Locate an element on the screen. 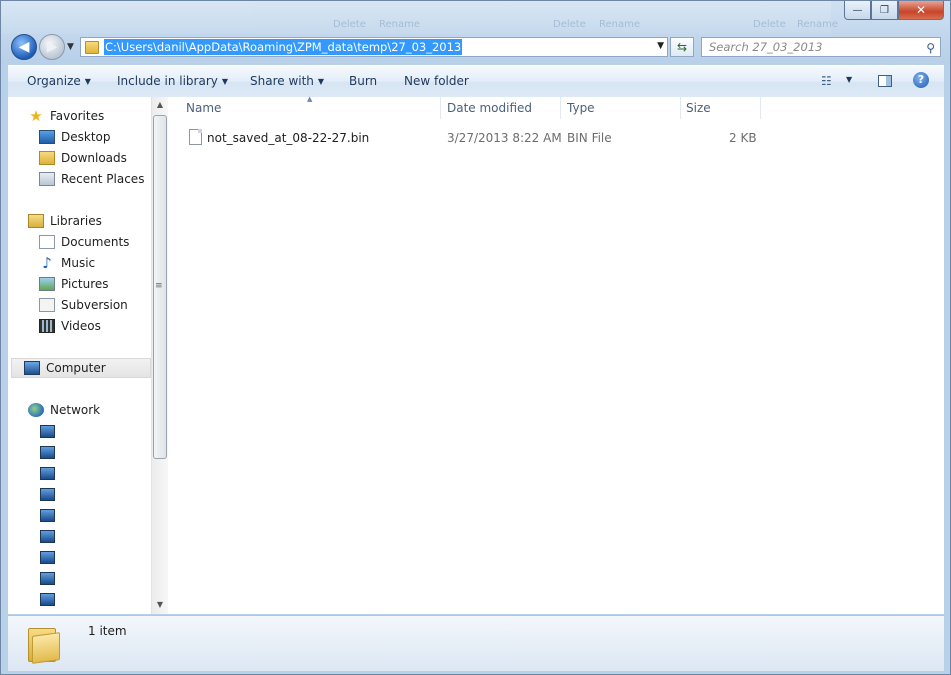 The width and height of the screenshot is (951, 675). sidebar-item-libraries: Libraries is located at coordinates (65, 221).